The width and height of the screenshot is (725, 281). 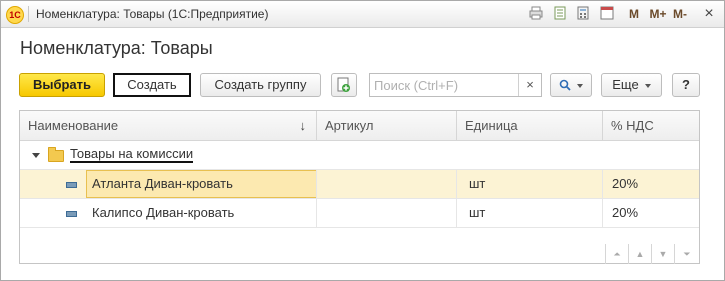 What do you see at coordinates (639, 254) in the screenshot?
I see `scroll-up-icon: ▲` at bounding box center [639, 254].